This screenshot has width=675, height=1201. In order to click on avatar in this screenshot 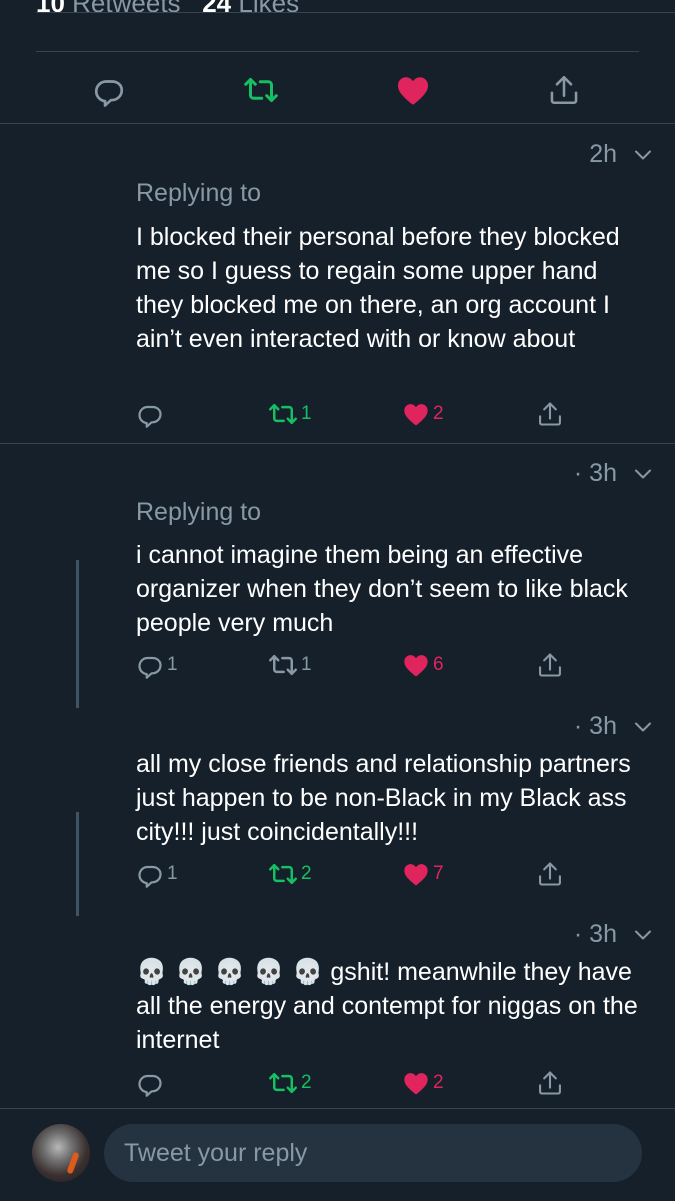, I will do `click(61, 1153)`.